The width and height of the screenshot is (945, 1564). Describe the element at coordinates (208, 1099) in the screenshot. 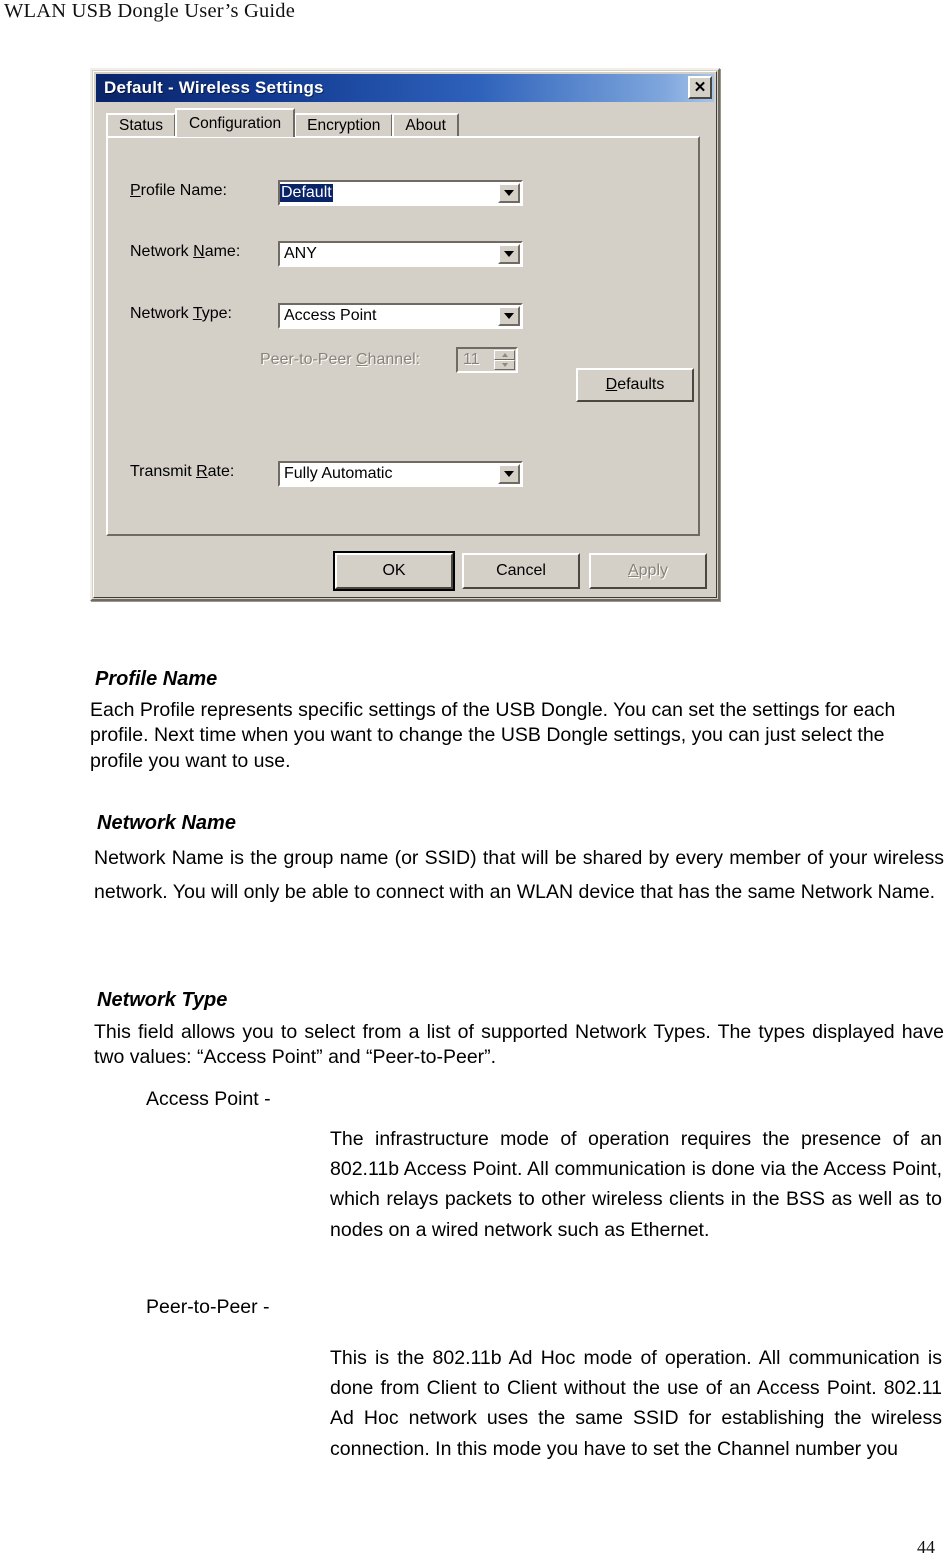

I see `term-access-point: Access Point -` at that location.